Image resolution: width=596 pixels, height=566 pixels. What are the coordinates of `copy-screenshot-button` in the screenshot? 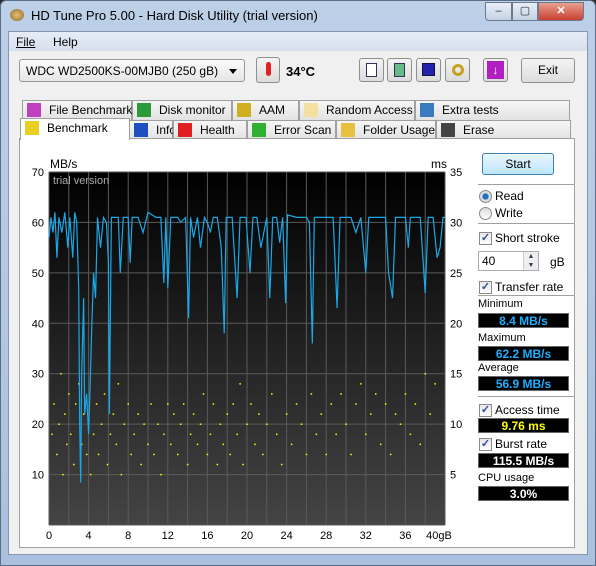 It's located at (399, 70).